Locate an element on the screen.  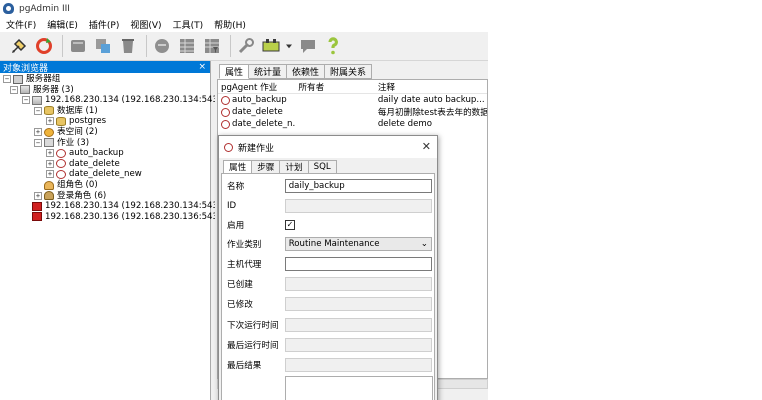
name-row: 名称 daily_backup is located at coordinates (329, 185).